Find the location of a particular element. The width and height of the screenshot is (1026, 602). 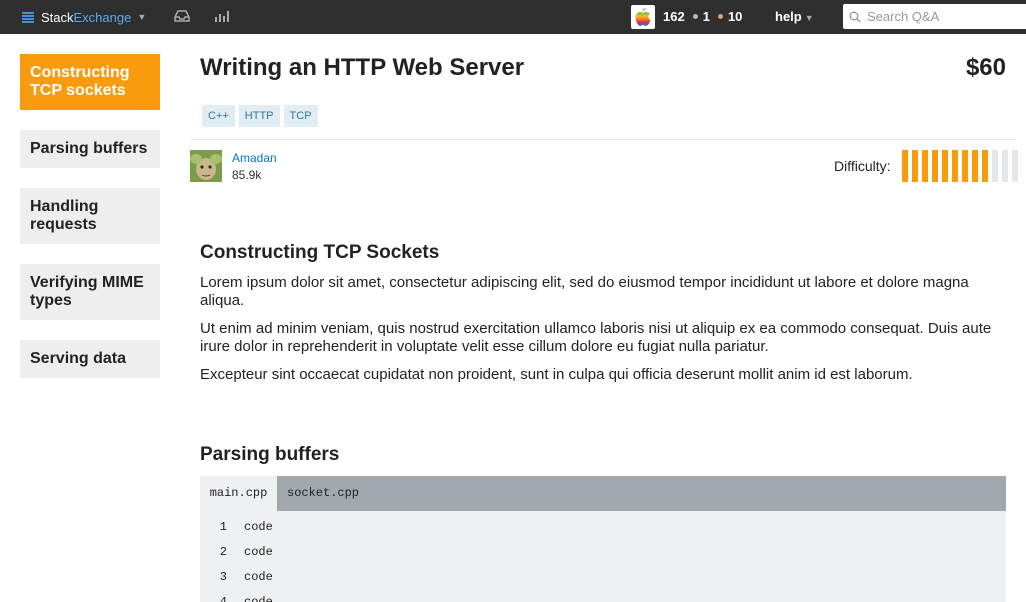

sidebar-item-handling-requests: Handling requests is located at coordinates (90, 216).